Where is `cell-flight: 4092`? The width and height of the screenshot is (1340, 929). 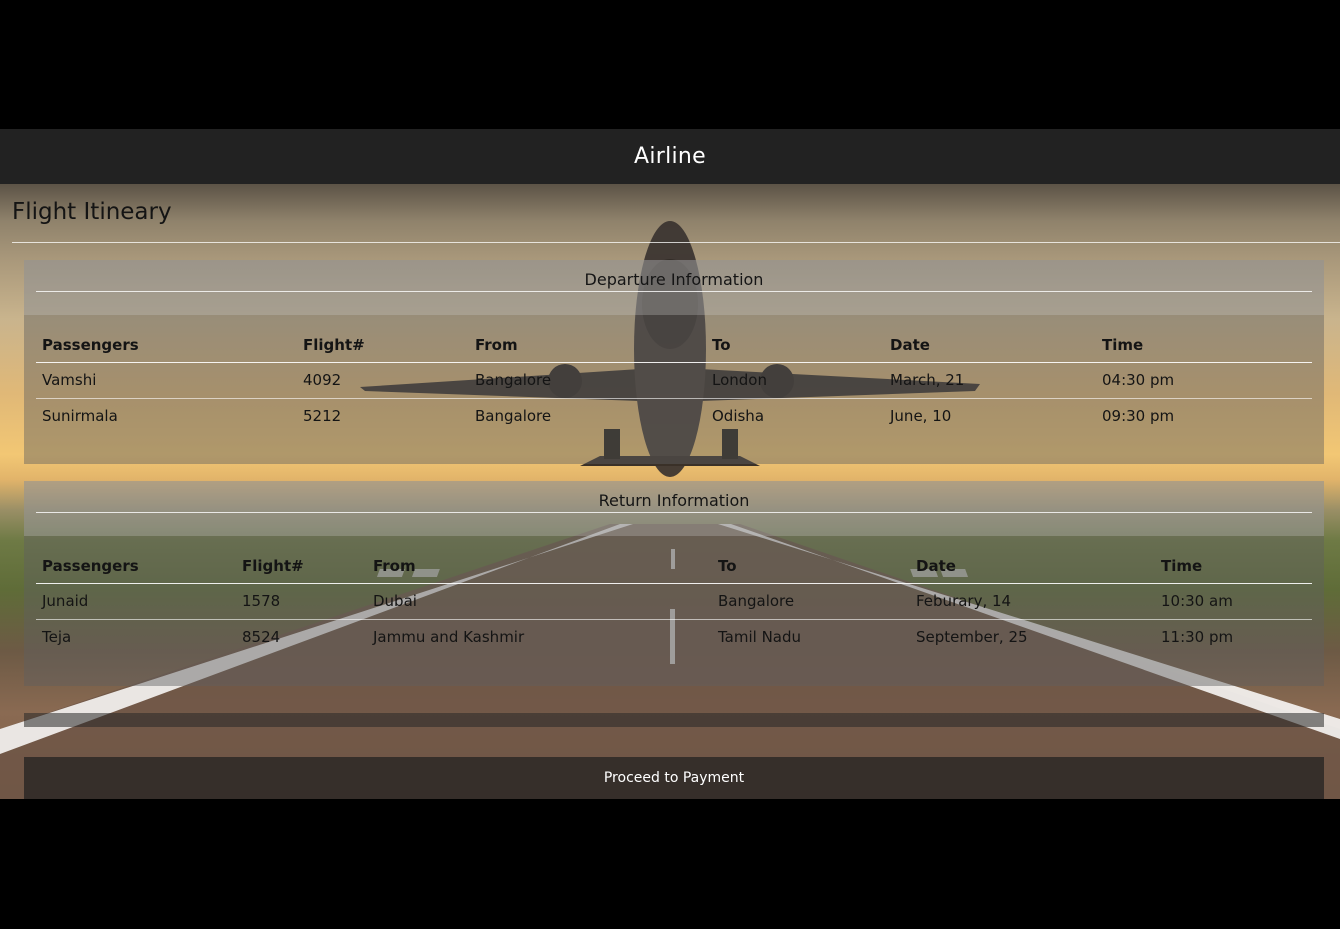
cell-flight: 4092 is located at coordinates (383, 380).